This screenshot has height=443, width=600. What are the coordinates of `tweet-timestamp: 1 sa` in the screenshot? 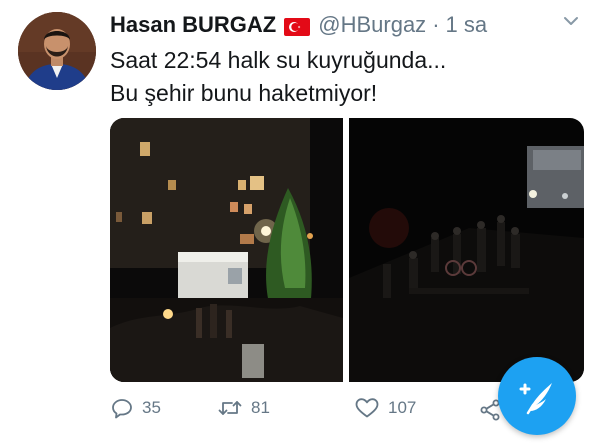 It's located at (467, 25).